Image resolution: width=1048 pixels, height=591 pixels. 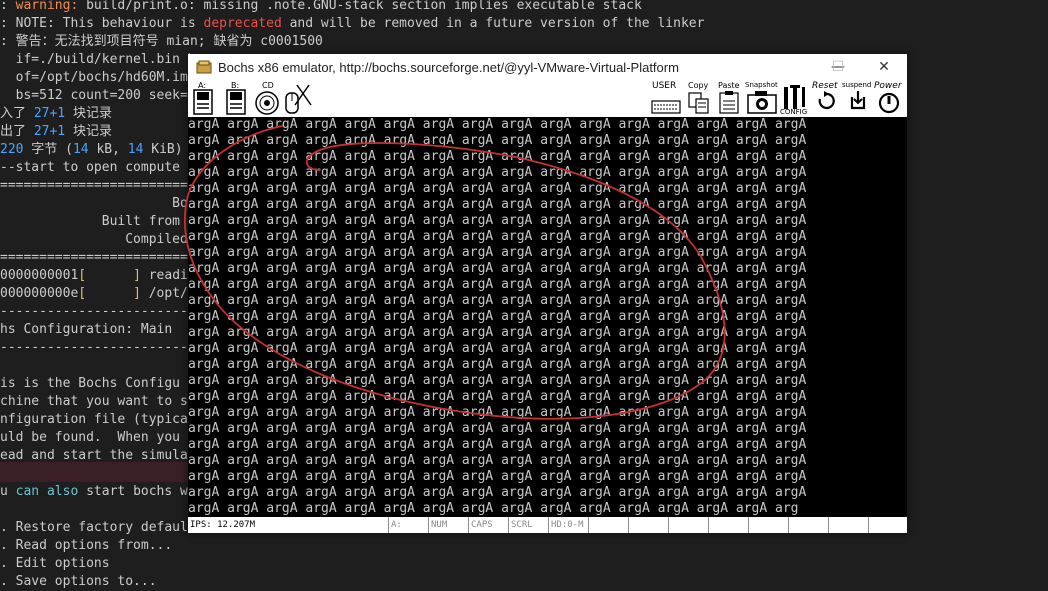 What do you see at coordinates (826, 99) in the screenshot?
I see `reset-button: Reset` at bounding box center [826, 99].